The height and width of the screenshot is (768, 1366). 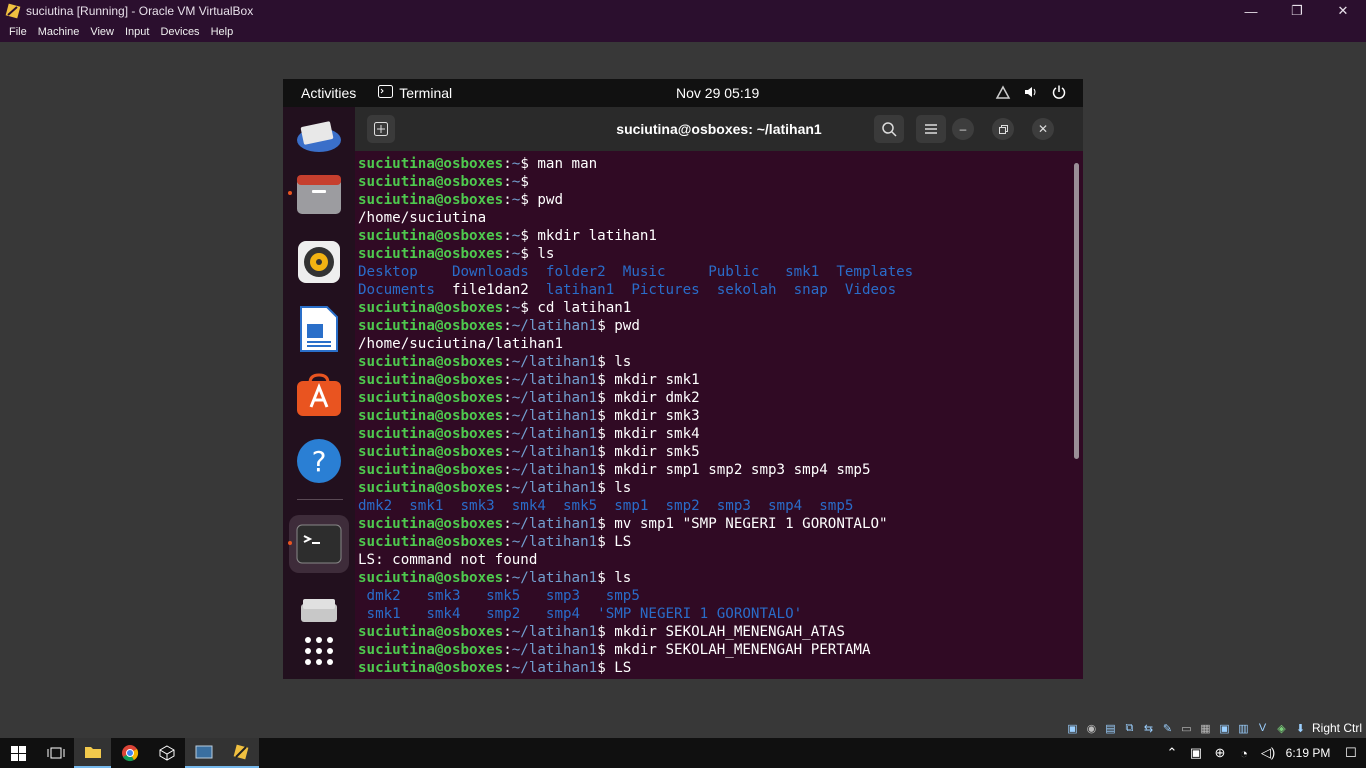 What do you see at coordinates (717, 93) in the screenshot?
I see `clock: Nov 29 05:19` at bounding box center [717, 93].